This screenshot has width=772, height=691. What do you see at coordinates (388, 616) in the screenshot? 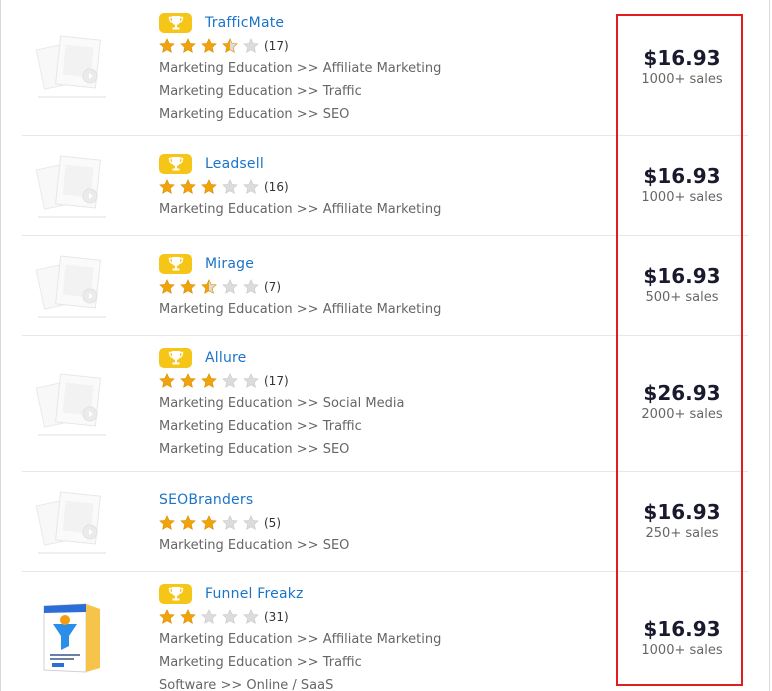
I see `rating: (31)` at bounding box center [388, 616].